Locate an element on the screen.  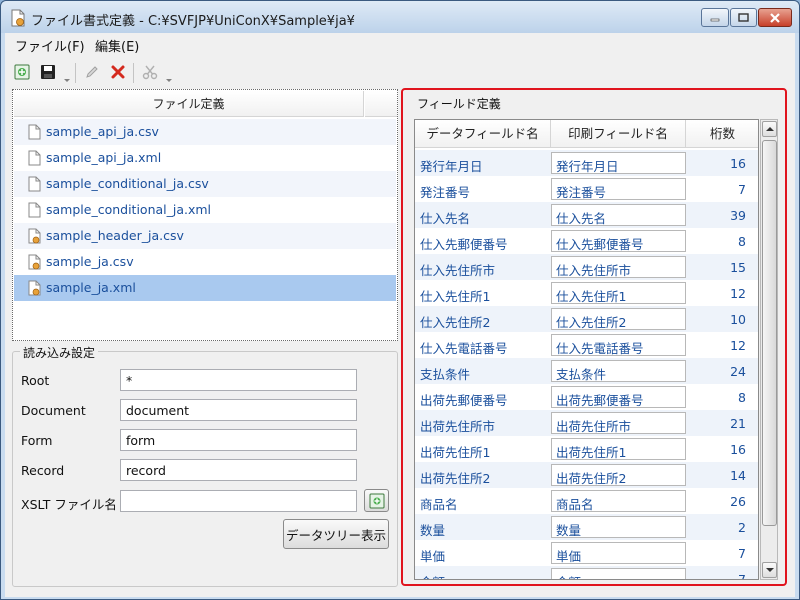
file-list-header: ファイル定義 is located at coordinates (189, 104).